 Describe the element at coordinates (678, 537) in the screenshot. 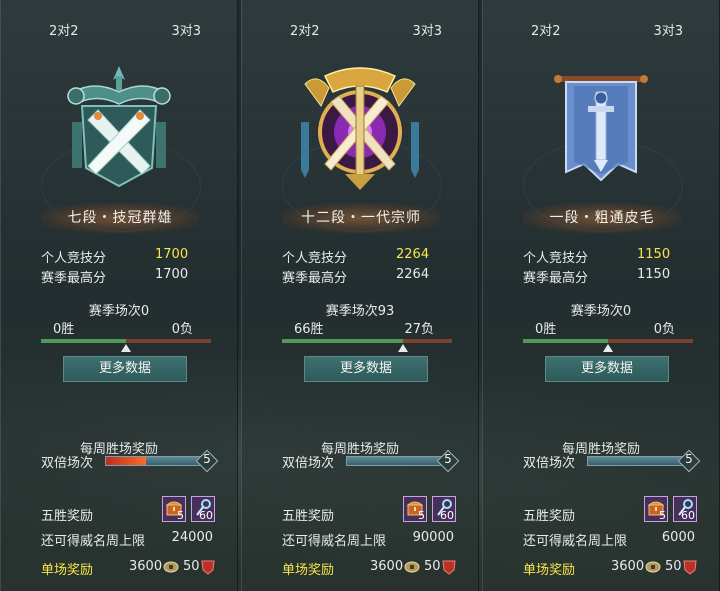

I see `weekly-cap-value: 6000` at that location.